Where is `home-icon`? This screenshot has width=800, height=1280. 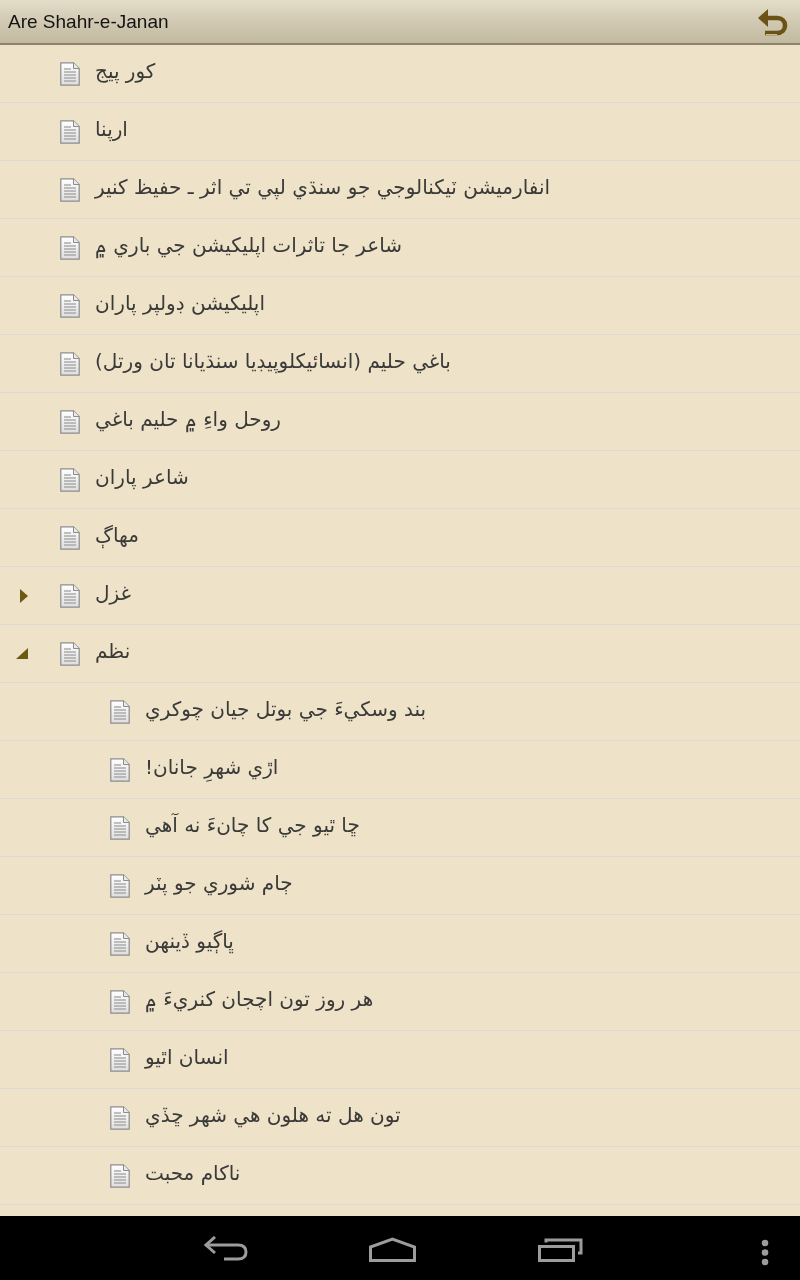
home-icon is located at coordinates (392, 1249).